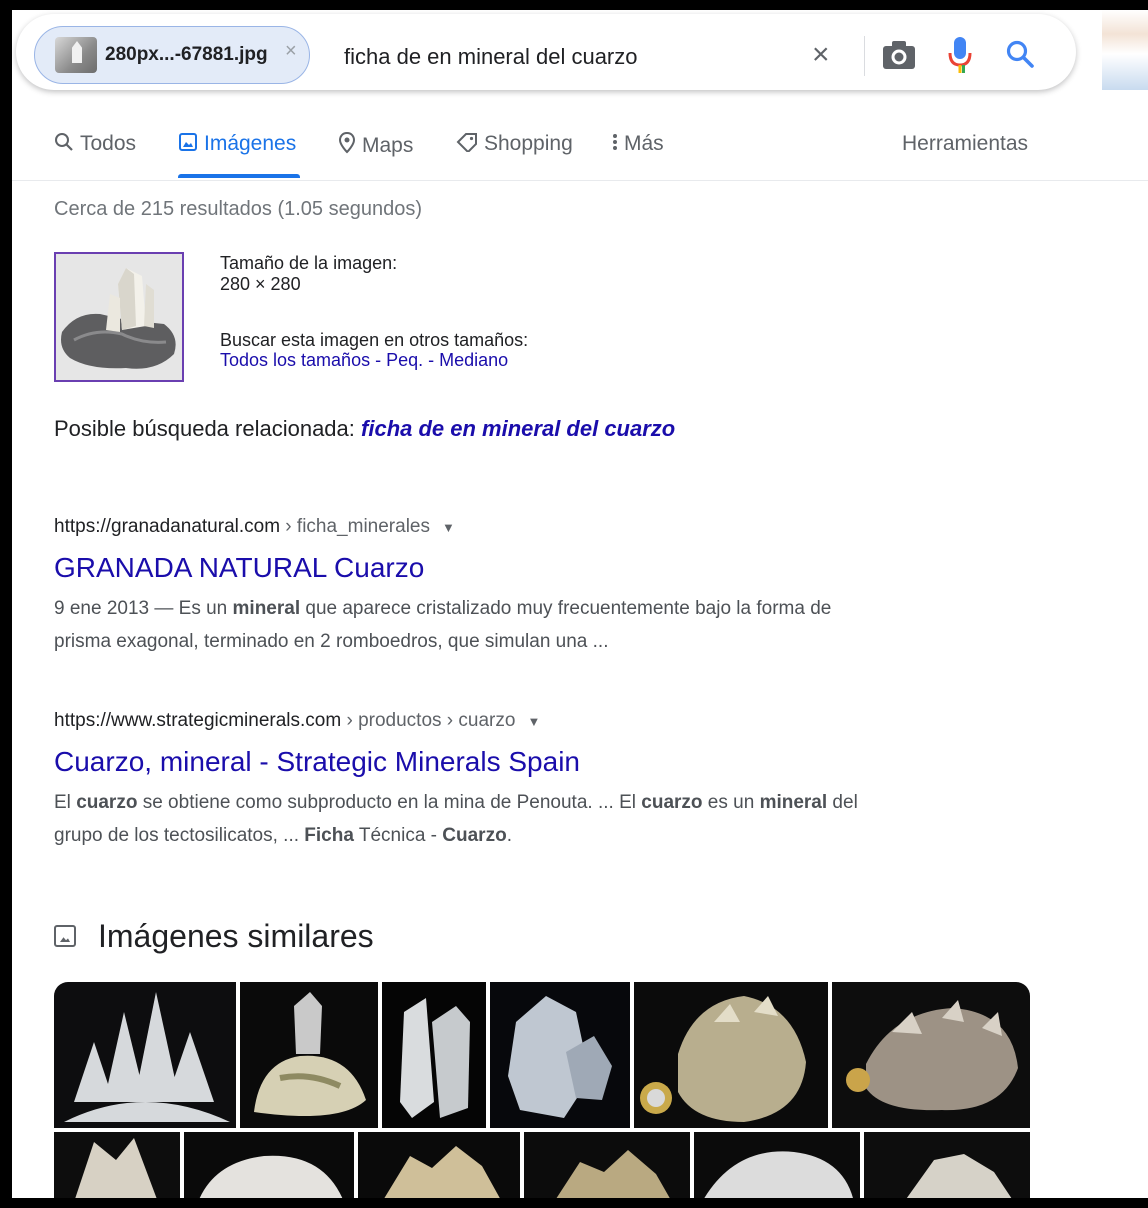  Describe the element at coordinates (238, 209) in the screenshot. I see `result-stats: Cerca de 215 resultados (1.05 segundos)` at that location.